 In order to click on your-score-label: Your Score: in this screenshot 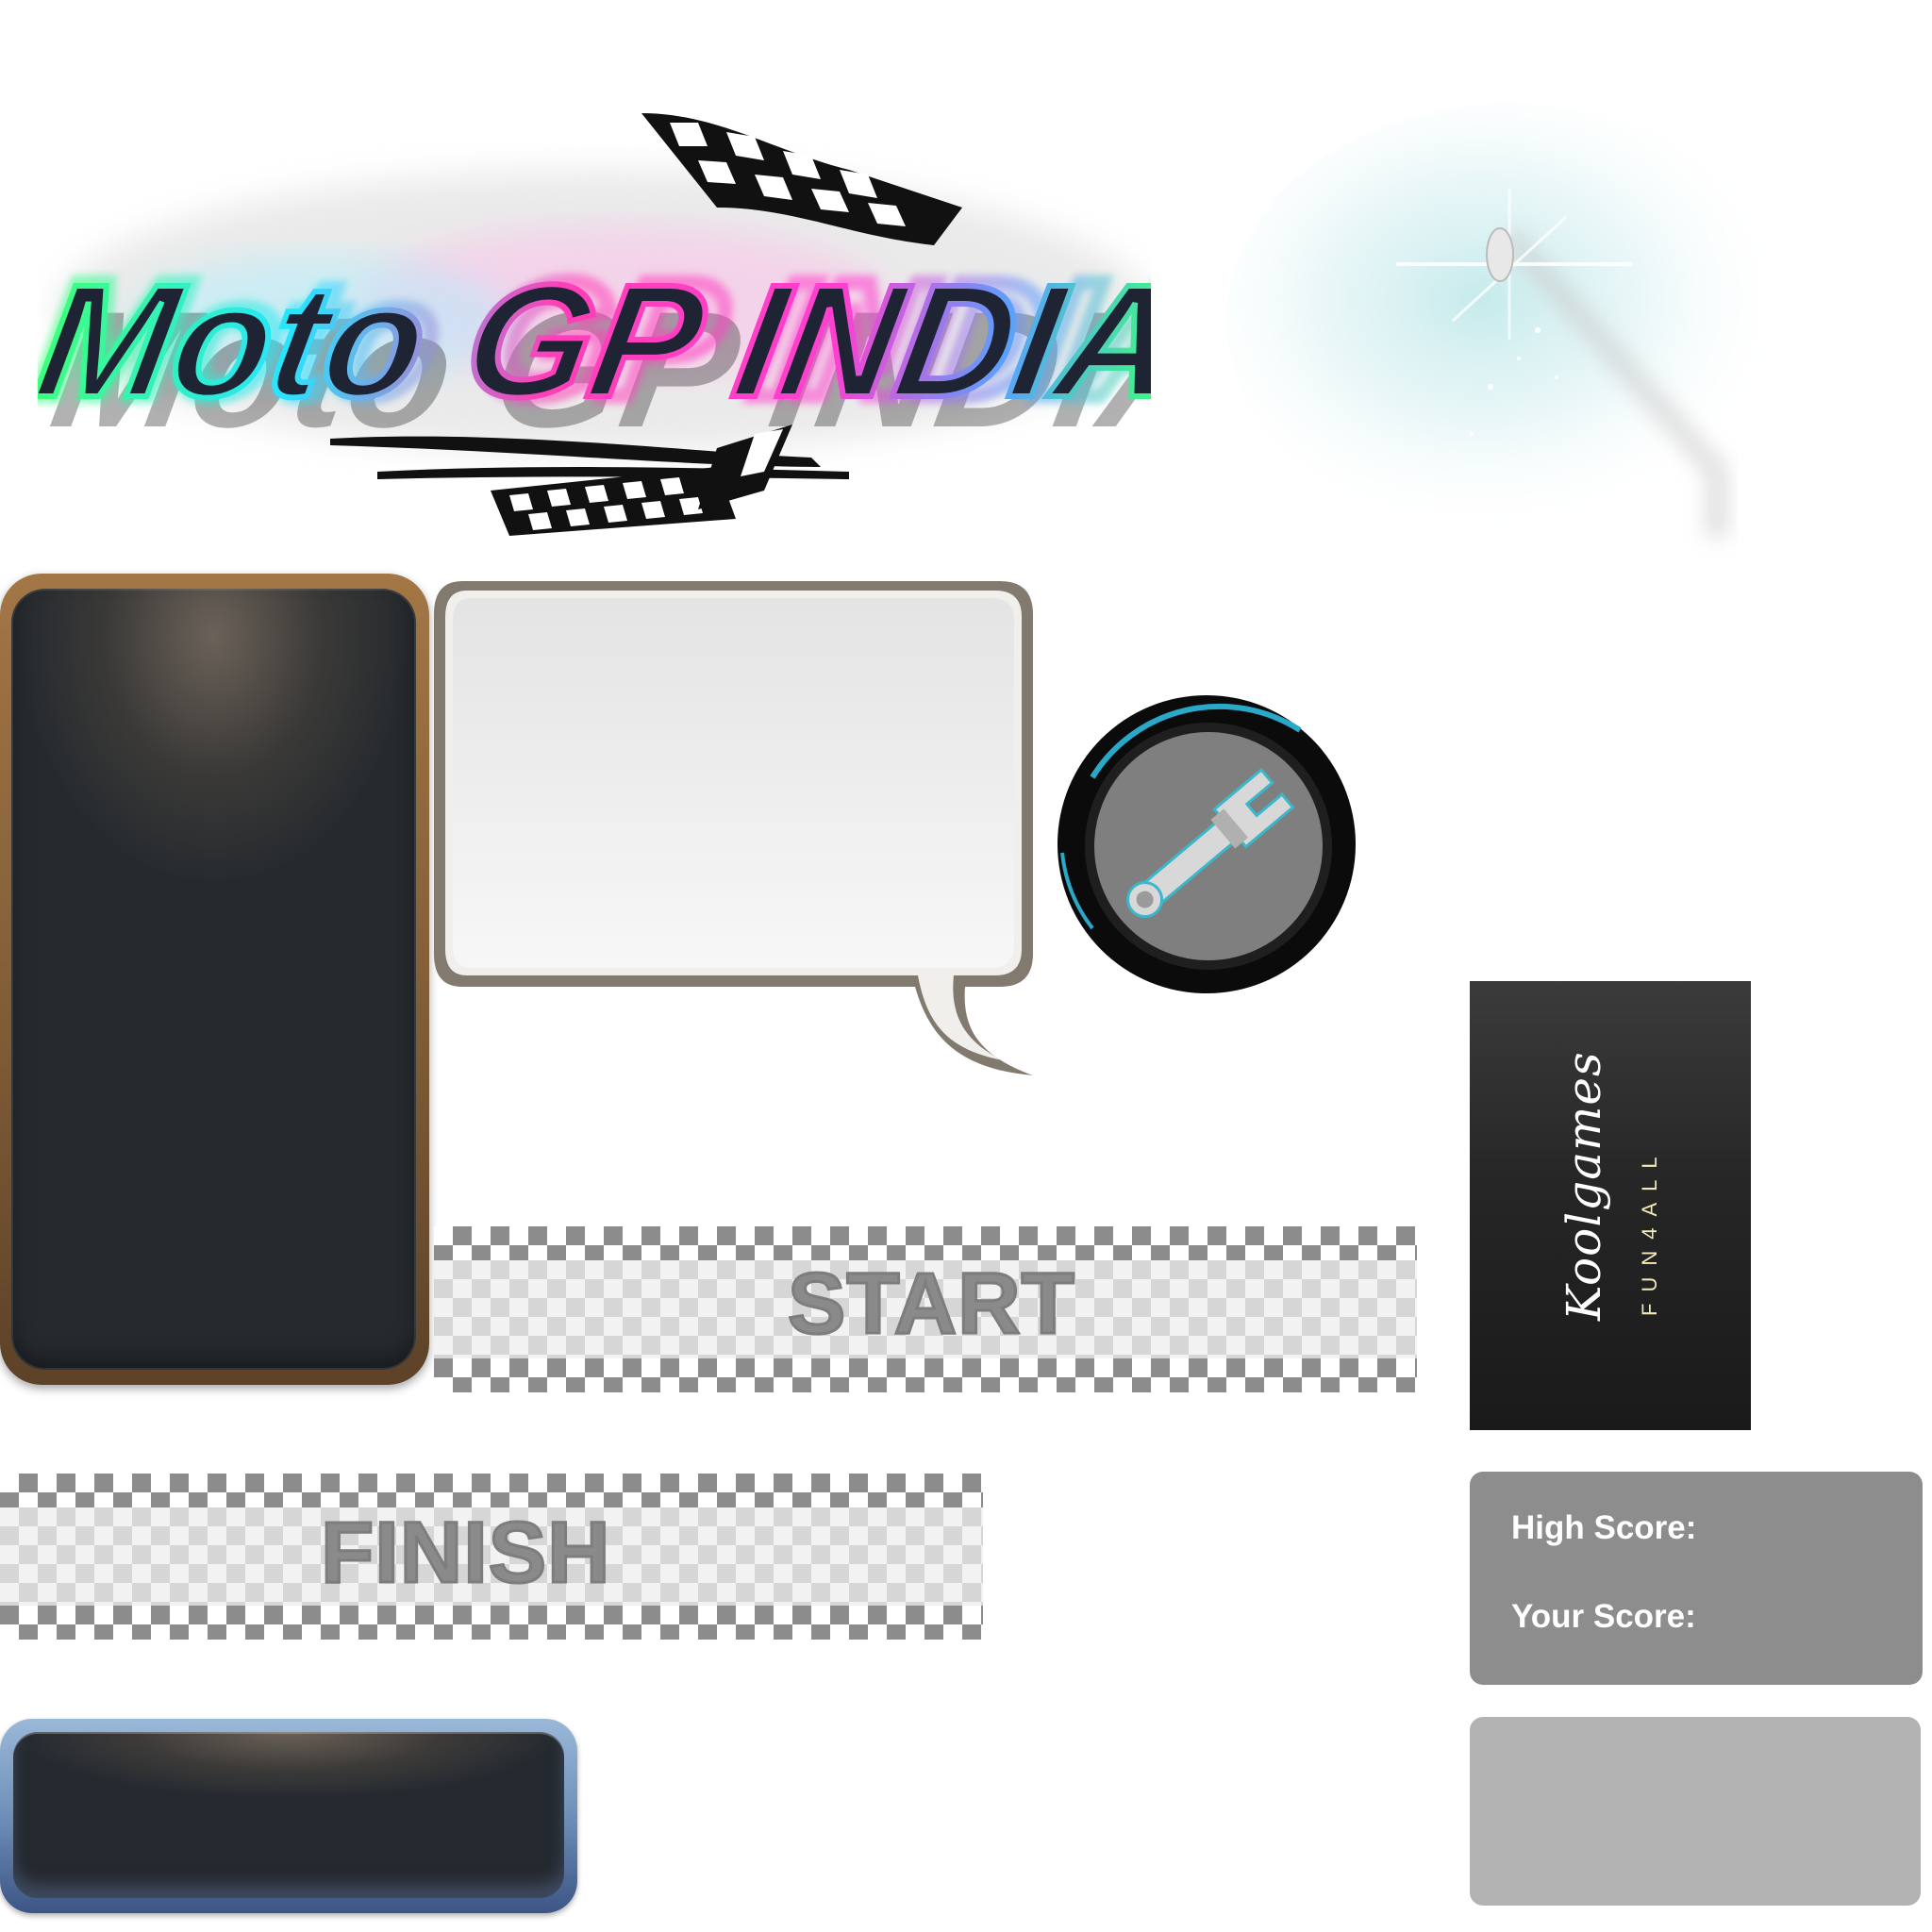, I will do `click(1603, 1616)`.